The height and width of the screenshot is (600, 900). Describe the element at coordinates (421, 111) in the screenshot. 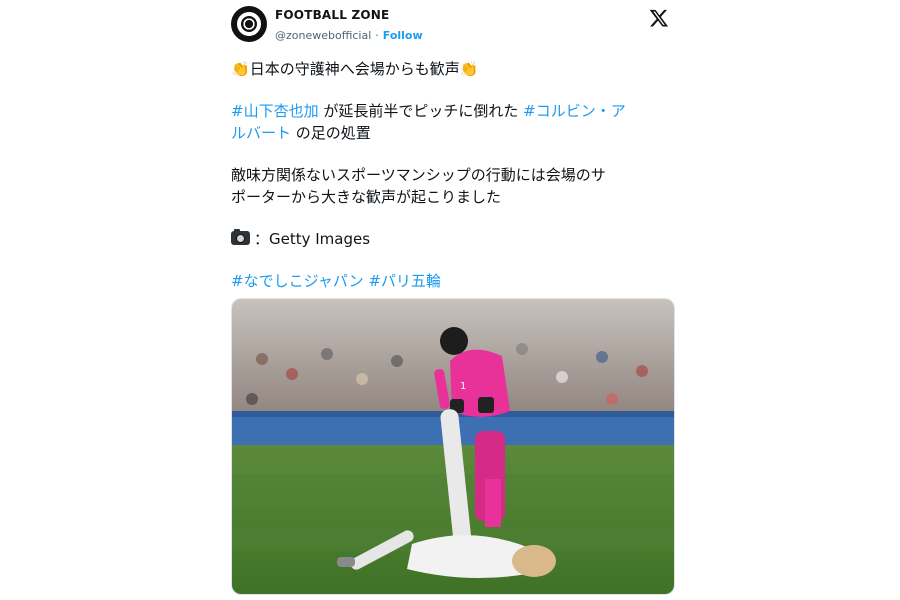

I see `body-text: が延長前半でピッチに倒れた` at that location.